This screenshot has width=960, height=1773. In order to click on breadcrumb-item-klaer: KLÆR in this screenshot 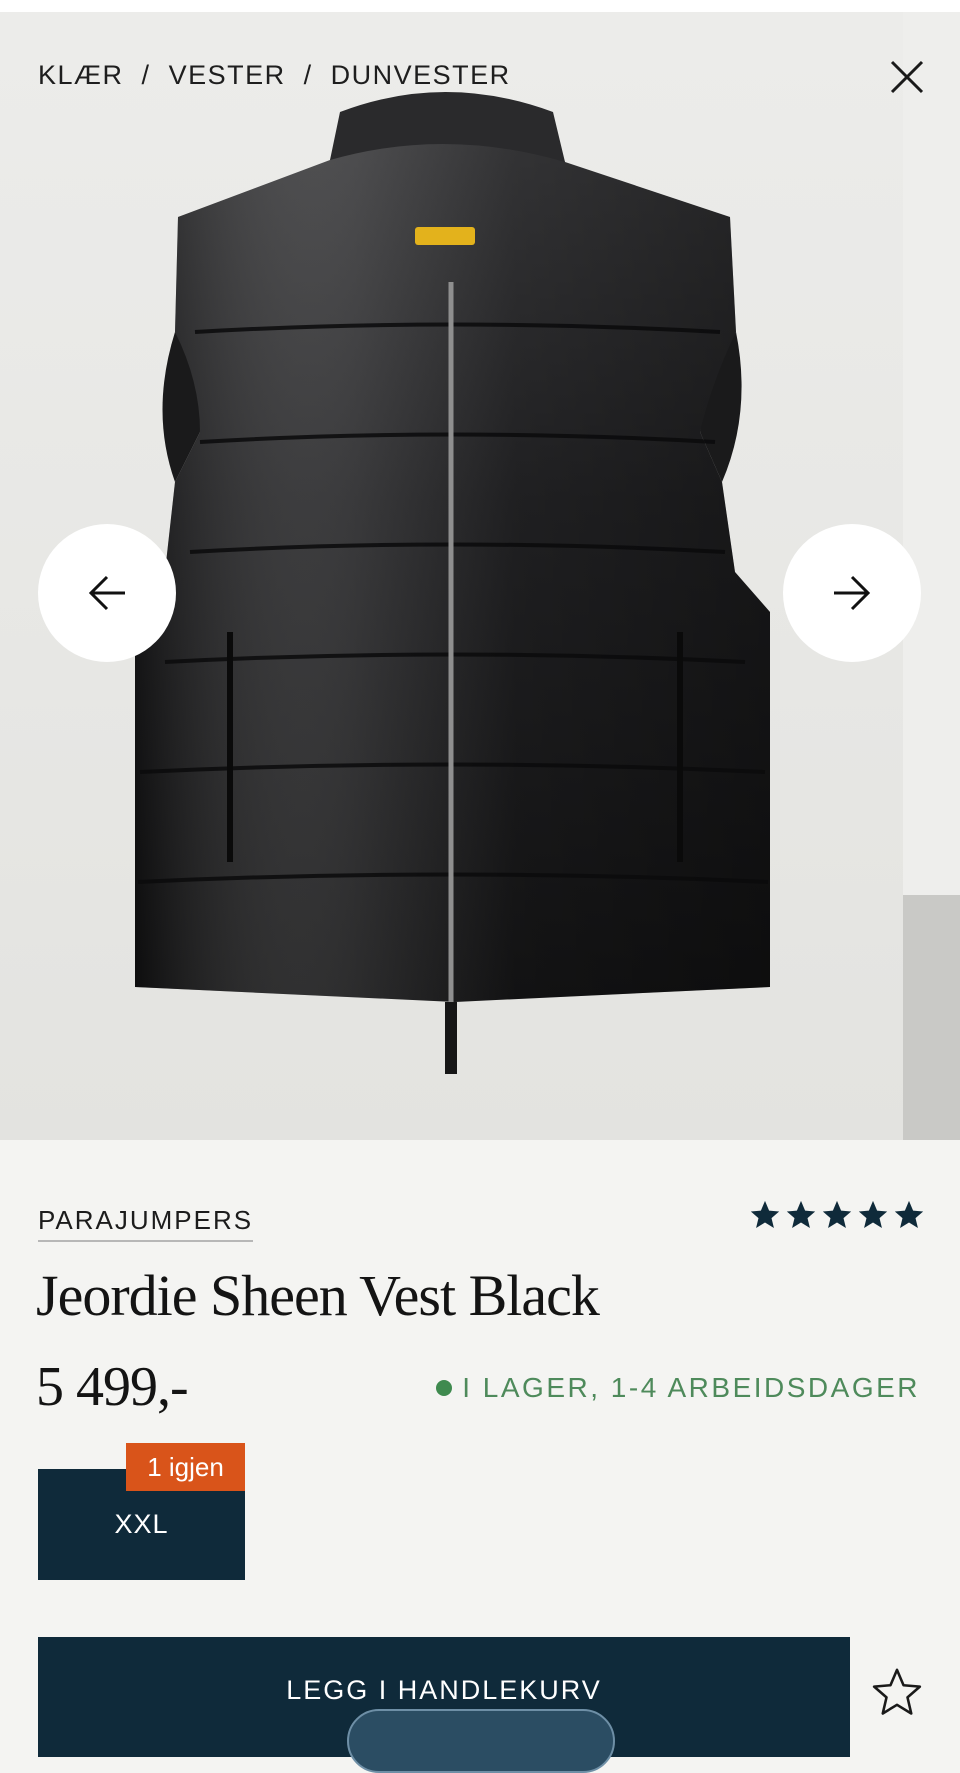, I will do `click(81, 75)`.